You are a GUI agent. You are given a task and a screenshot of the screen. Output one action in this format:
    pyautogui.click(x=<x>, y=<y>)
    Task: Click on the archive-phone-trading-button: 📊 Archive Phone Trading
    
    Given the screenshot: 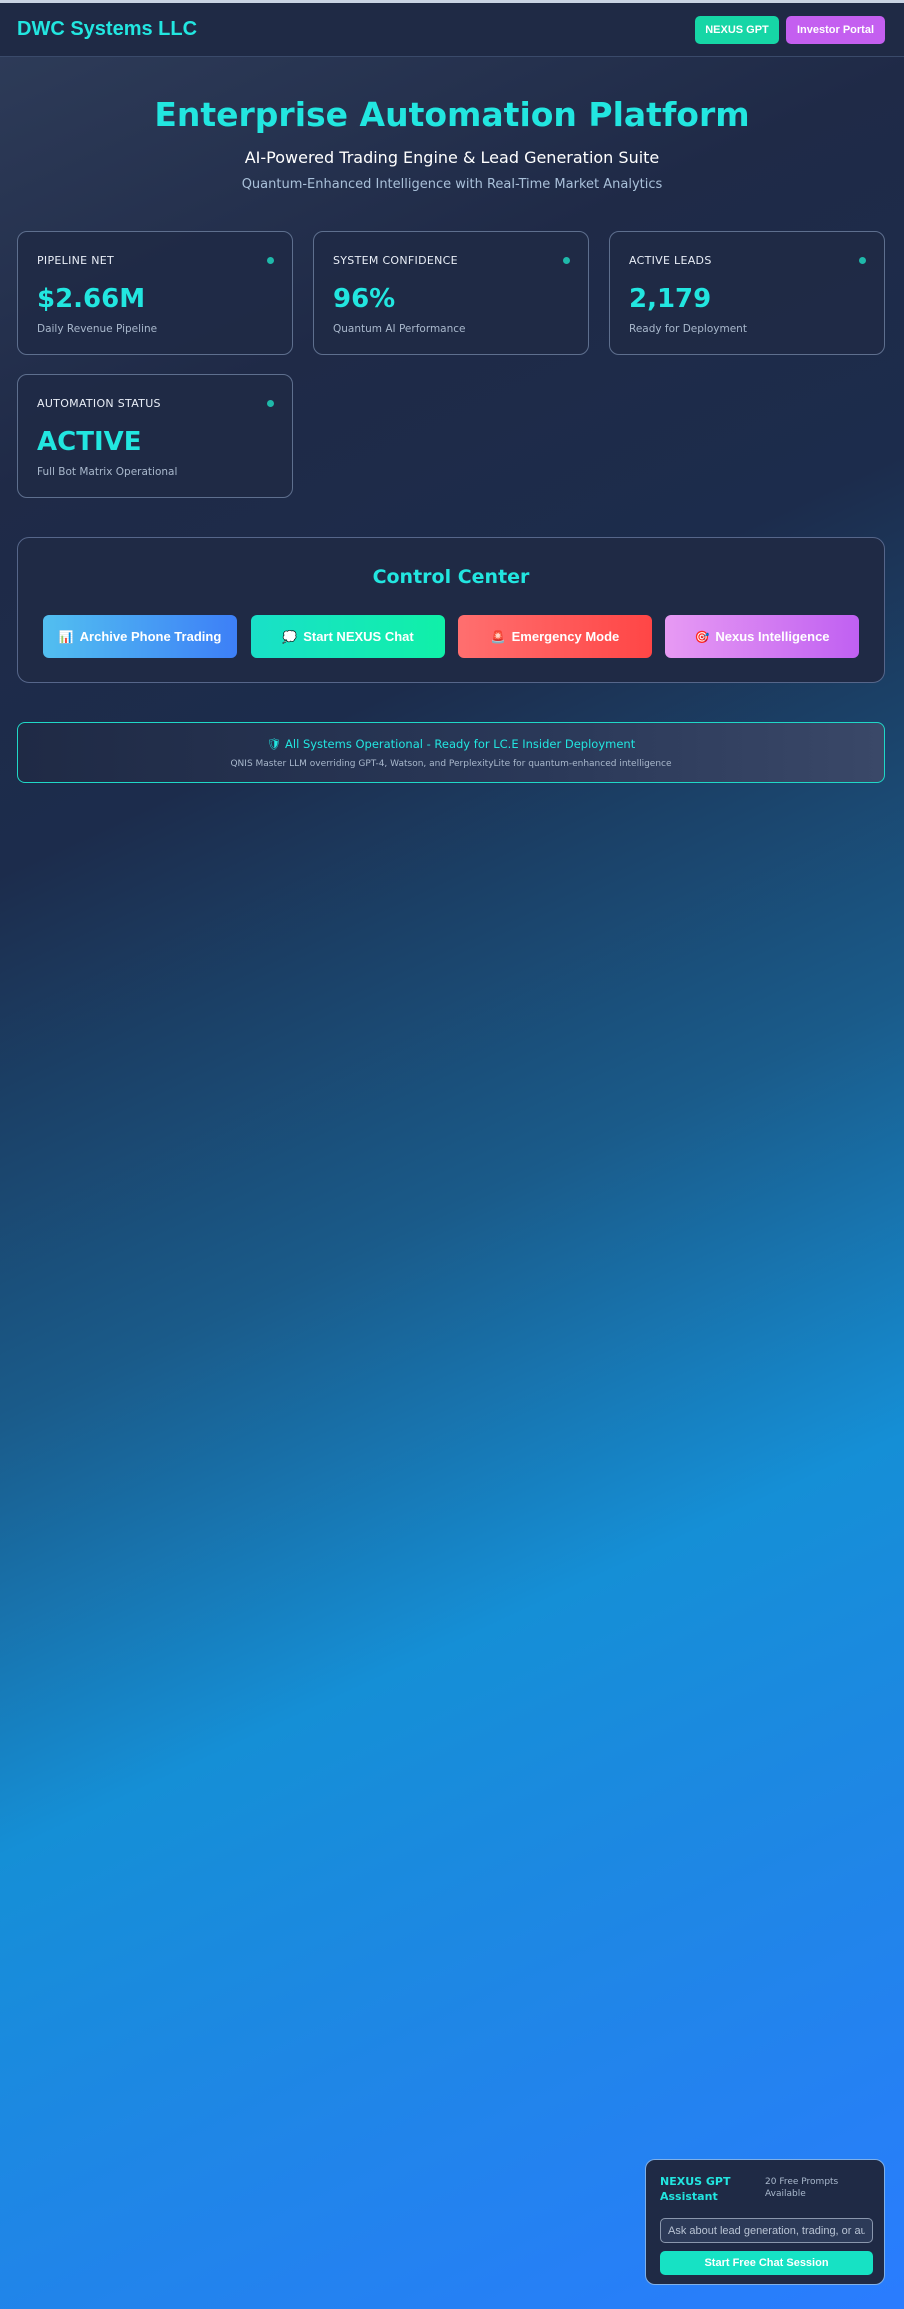 What is the action you would take?
    pyautogui.click(x=140, y=636)
    